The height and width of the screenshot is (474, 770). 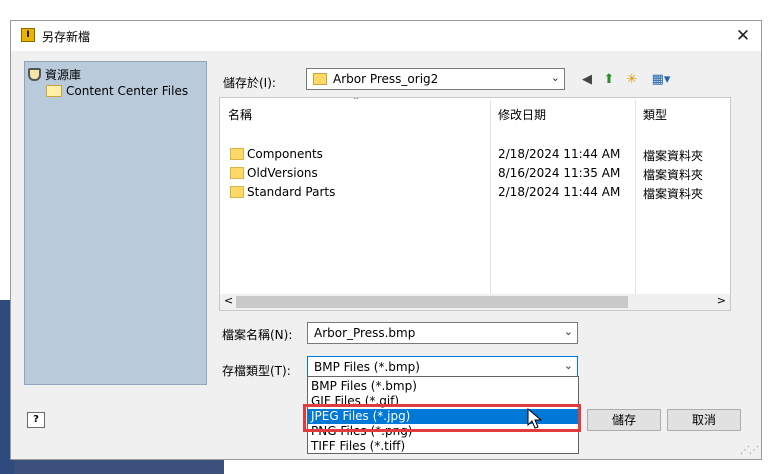 I want to click on save-button: 儲存, so click(x=624, y=420).